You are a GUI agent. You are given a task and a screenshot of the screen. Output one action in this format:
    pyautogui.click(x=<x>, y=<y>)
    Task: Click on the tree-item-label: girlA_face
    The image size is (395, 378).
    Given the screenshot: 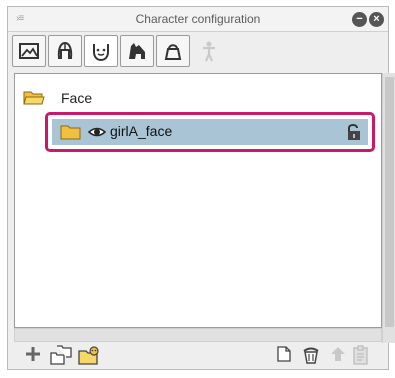 What is the action you would take?
    pyautogui.click(x=141, y=131)
    